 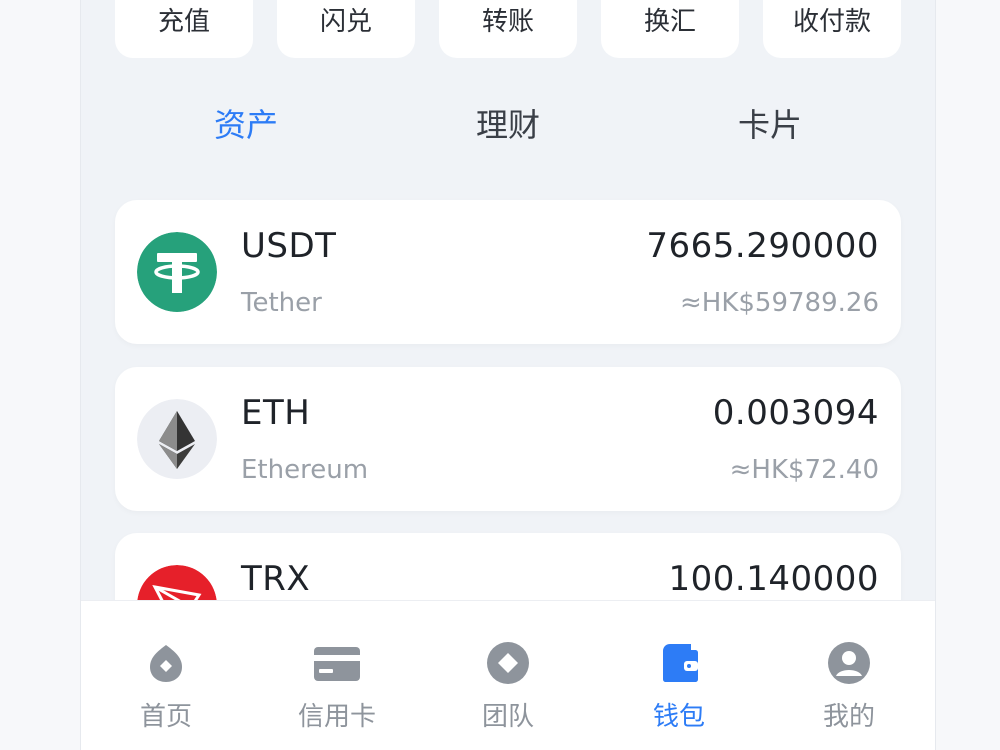 I want to click on nav-wallet-label: 钱包, so click(x=678, y=717).